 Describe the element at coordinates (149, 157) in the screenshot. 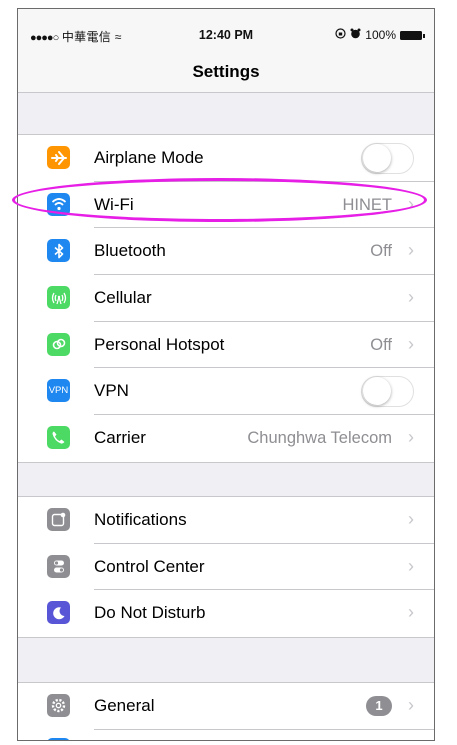

I see `row-label: Airplane Mode` at that location.